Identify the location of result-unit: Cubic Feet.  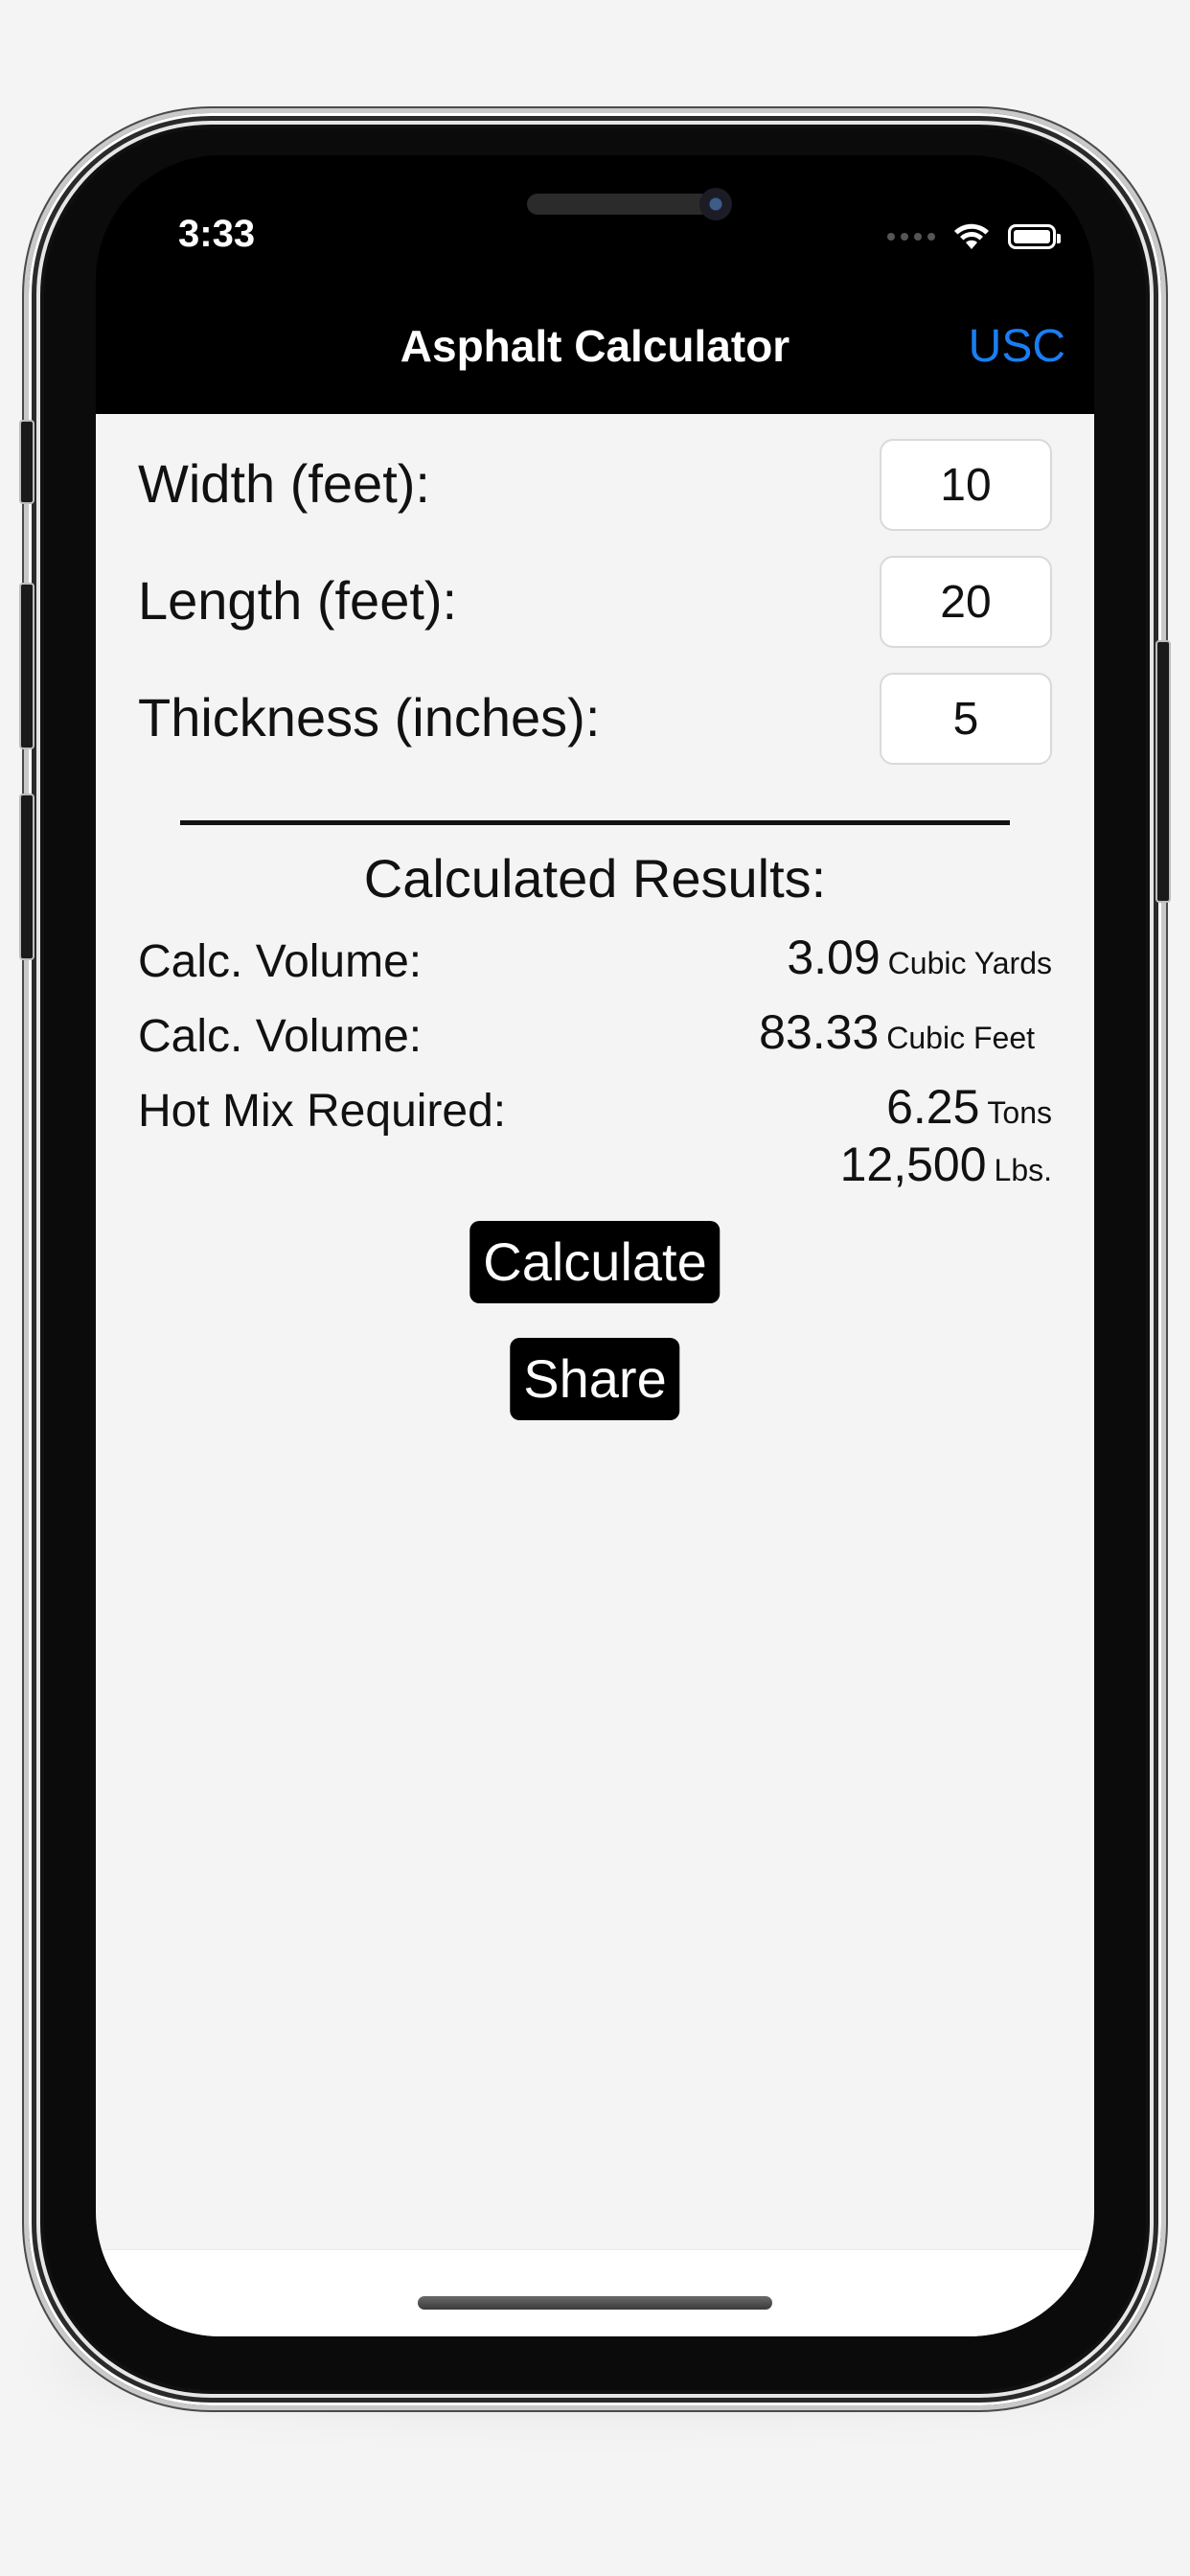
(961, 1038).